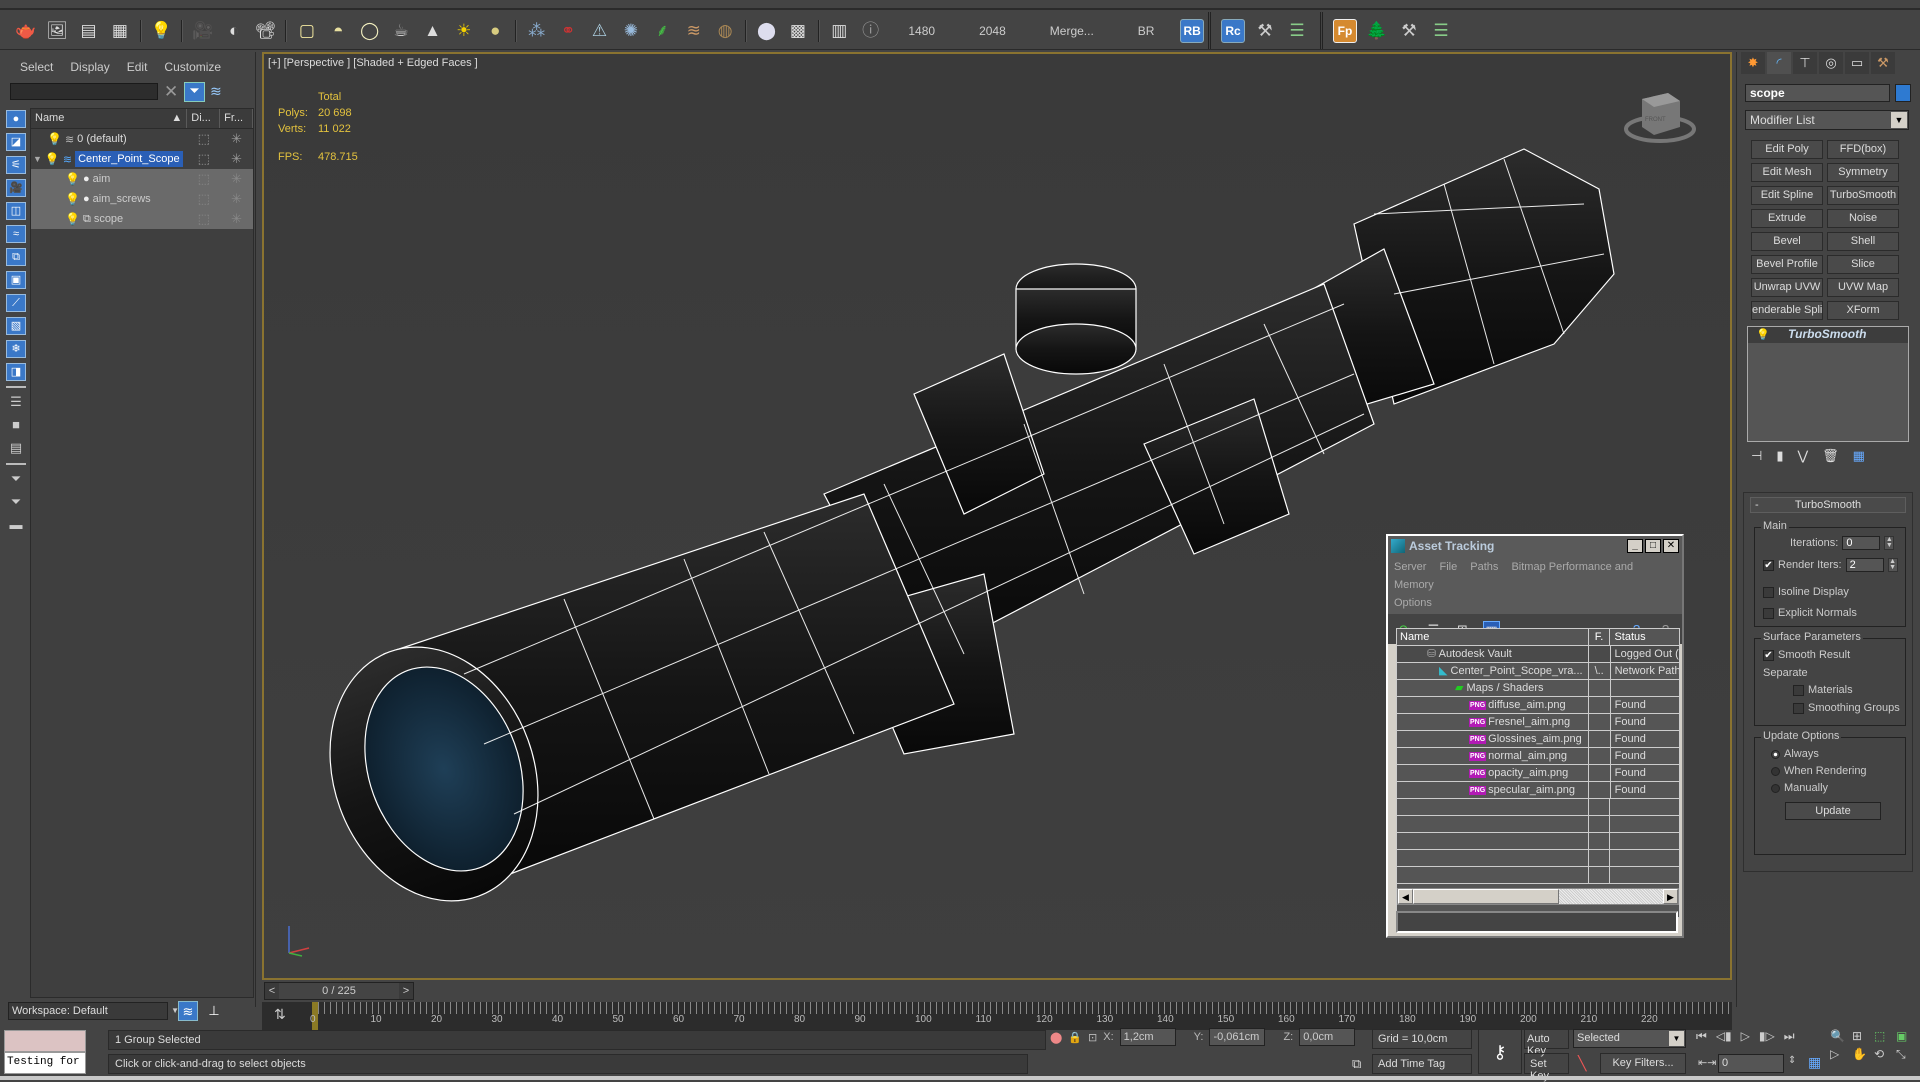 Image resolution: width=1920 pixels, height=1082 pixels. I want to click on menu-customize: Customize, so click(192, 67).